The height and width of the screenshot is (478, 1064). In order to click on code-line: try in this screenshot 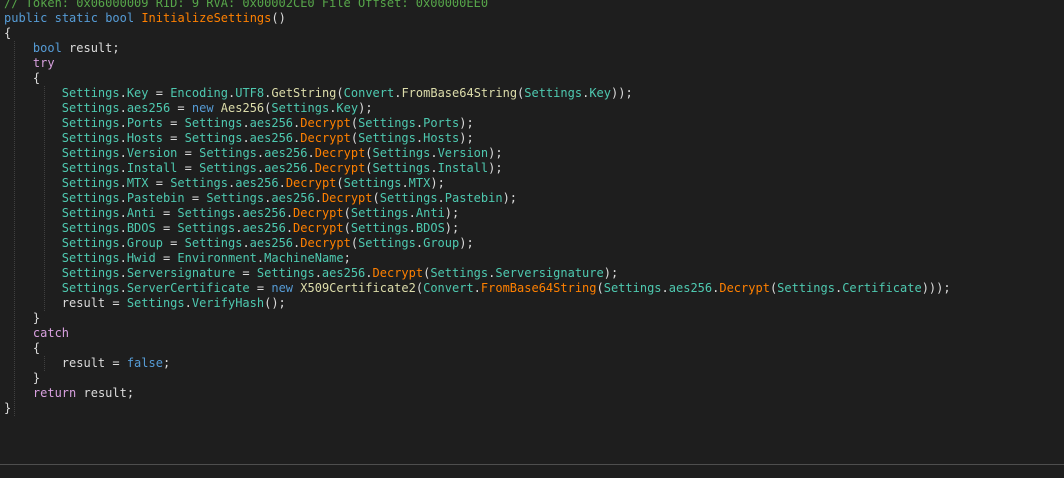, I will do `click(29, 63)`.